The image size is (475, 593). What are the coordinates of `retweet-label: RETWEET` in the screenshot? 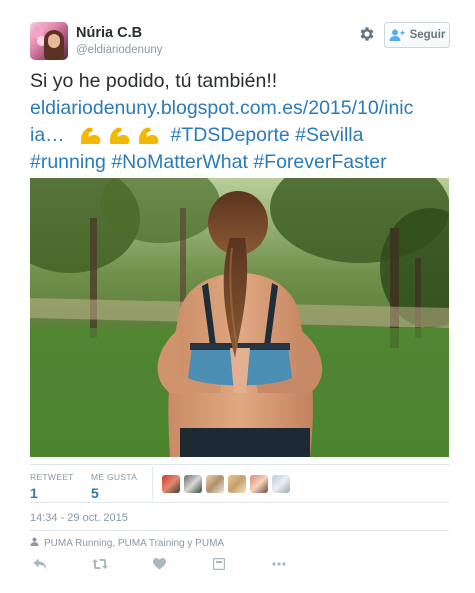 It's located at (52, 477).